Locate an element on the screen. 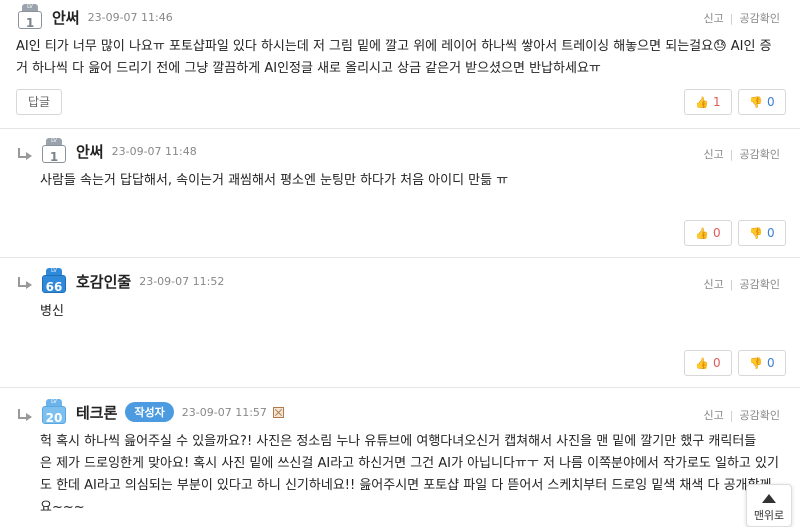 Image resolution: width=800 pixels, height=527 pixels. author-badge: 작성자 is located at coordinates (149, 412).